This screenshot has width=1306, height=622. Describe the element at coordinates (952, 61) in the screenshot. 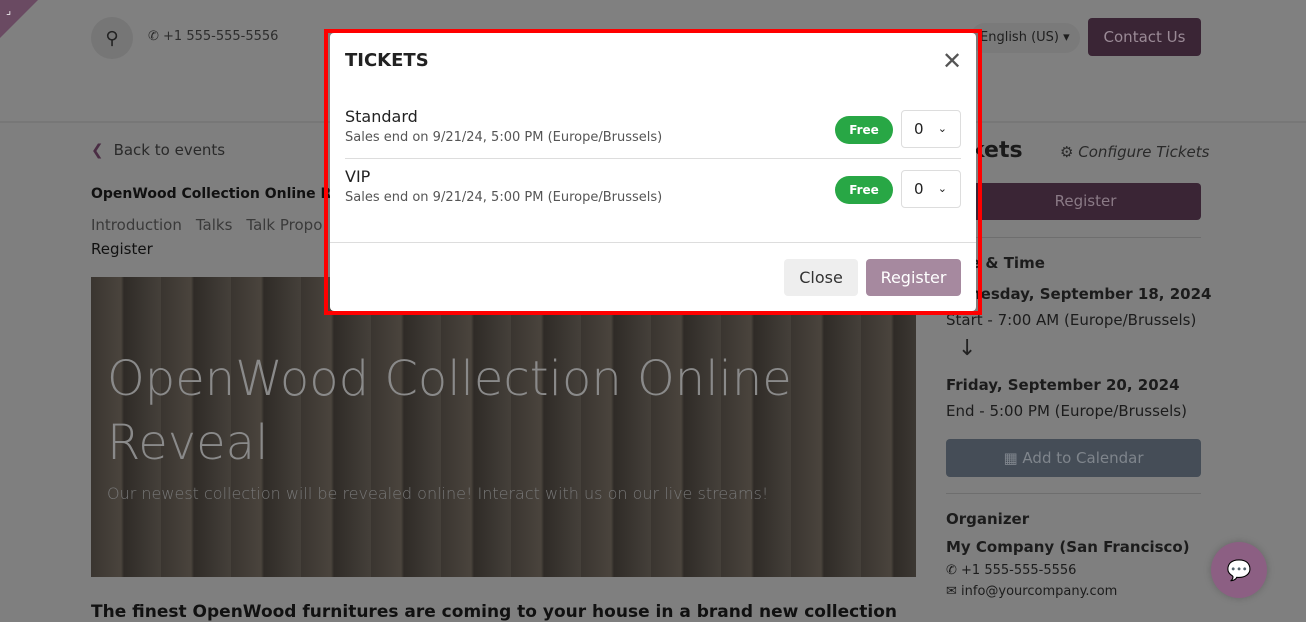

I see `close-icon: ✕` at that location.